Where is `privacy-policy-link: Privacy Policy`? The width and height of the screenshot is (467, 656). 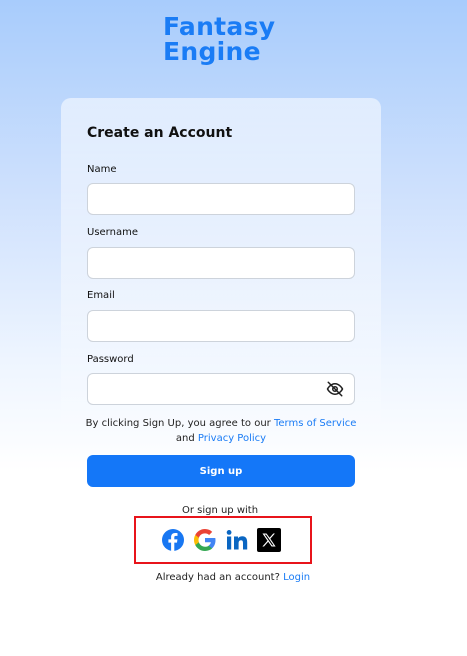
privacy-policy-link: Privacy Policy is located at coordinates (232, 438).